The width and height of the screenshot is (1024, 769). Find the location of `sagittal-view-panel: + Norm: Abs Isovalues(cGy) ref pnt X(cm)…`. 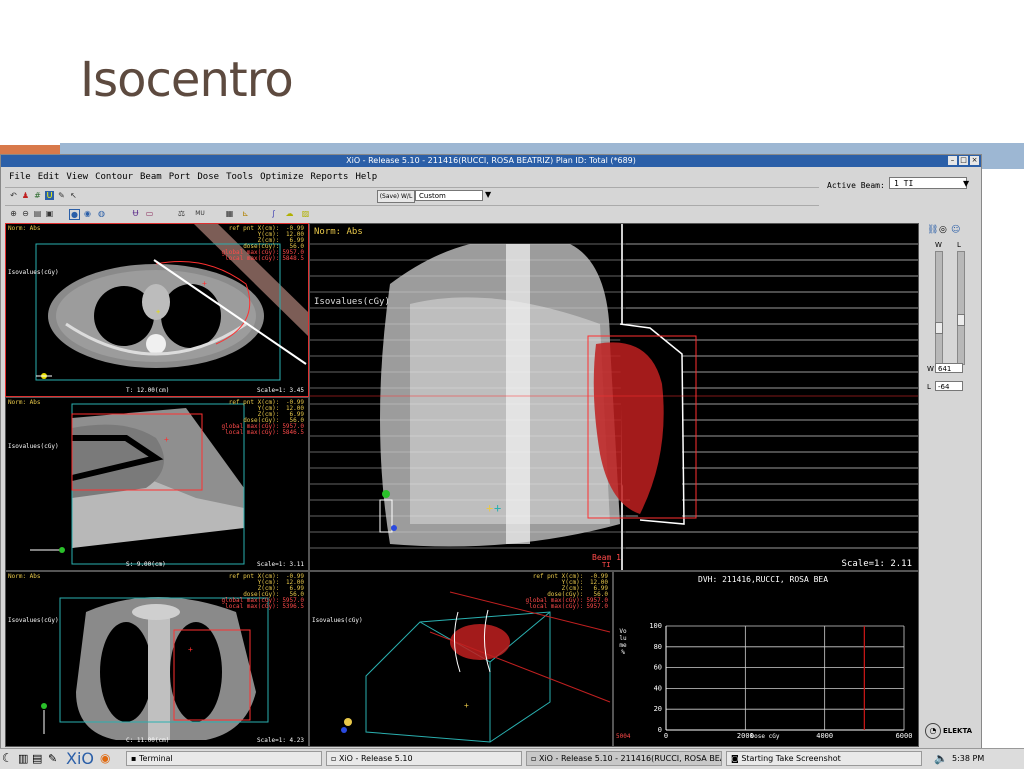

sagittal-view-panel: + Norm: Abs Isovalues(cGy) ref pnt X(cm)… is located at coordinates (157, 484).